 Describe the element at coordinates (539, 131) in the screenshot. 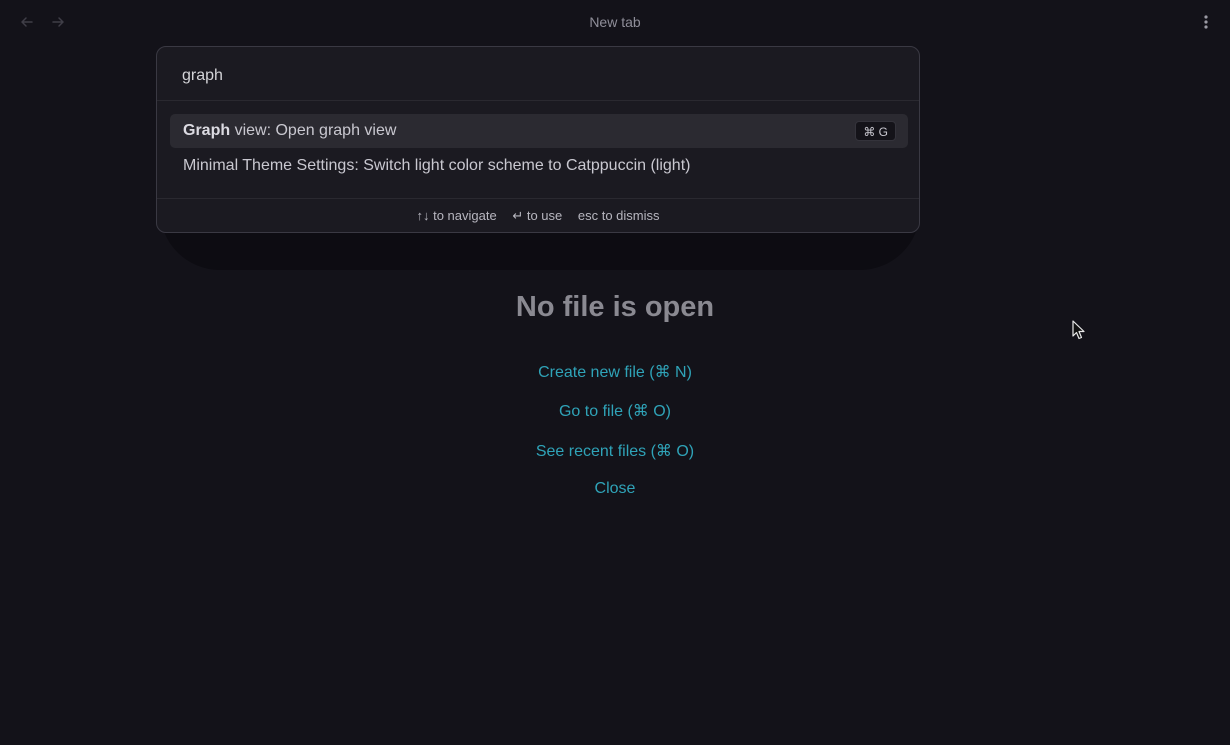

I see `suggestion-item-graph-view: Graph view: Open graph view ⌘ G` at that location.